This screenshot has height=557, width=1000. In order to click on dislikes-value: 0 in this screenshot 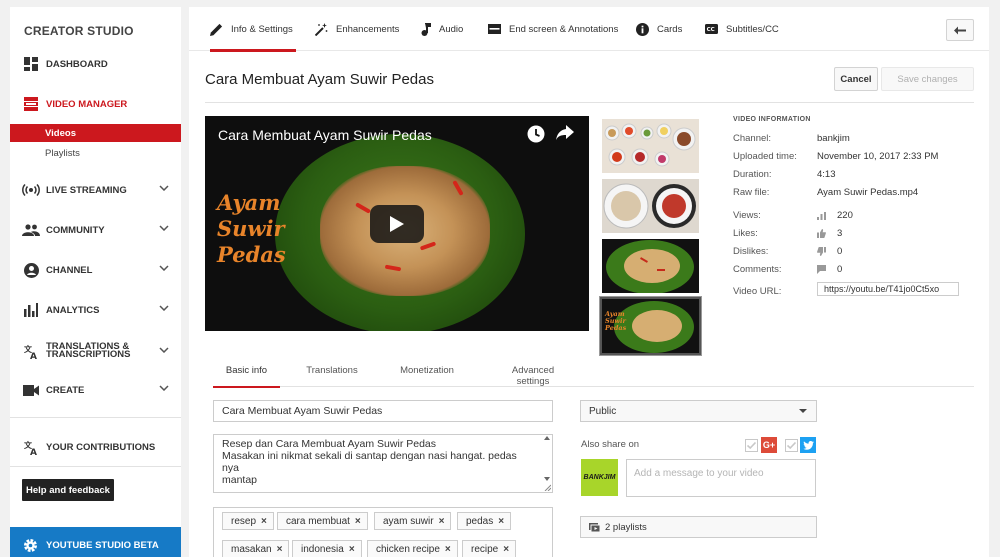, I will do `click(840, 251)`.